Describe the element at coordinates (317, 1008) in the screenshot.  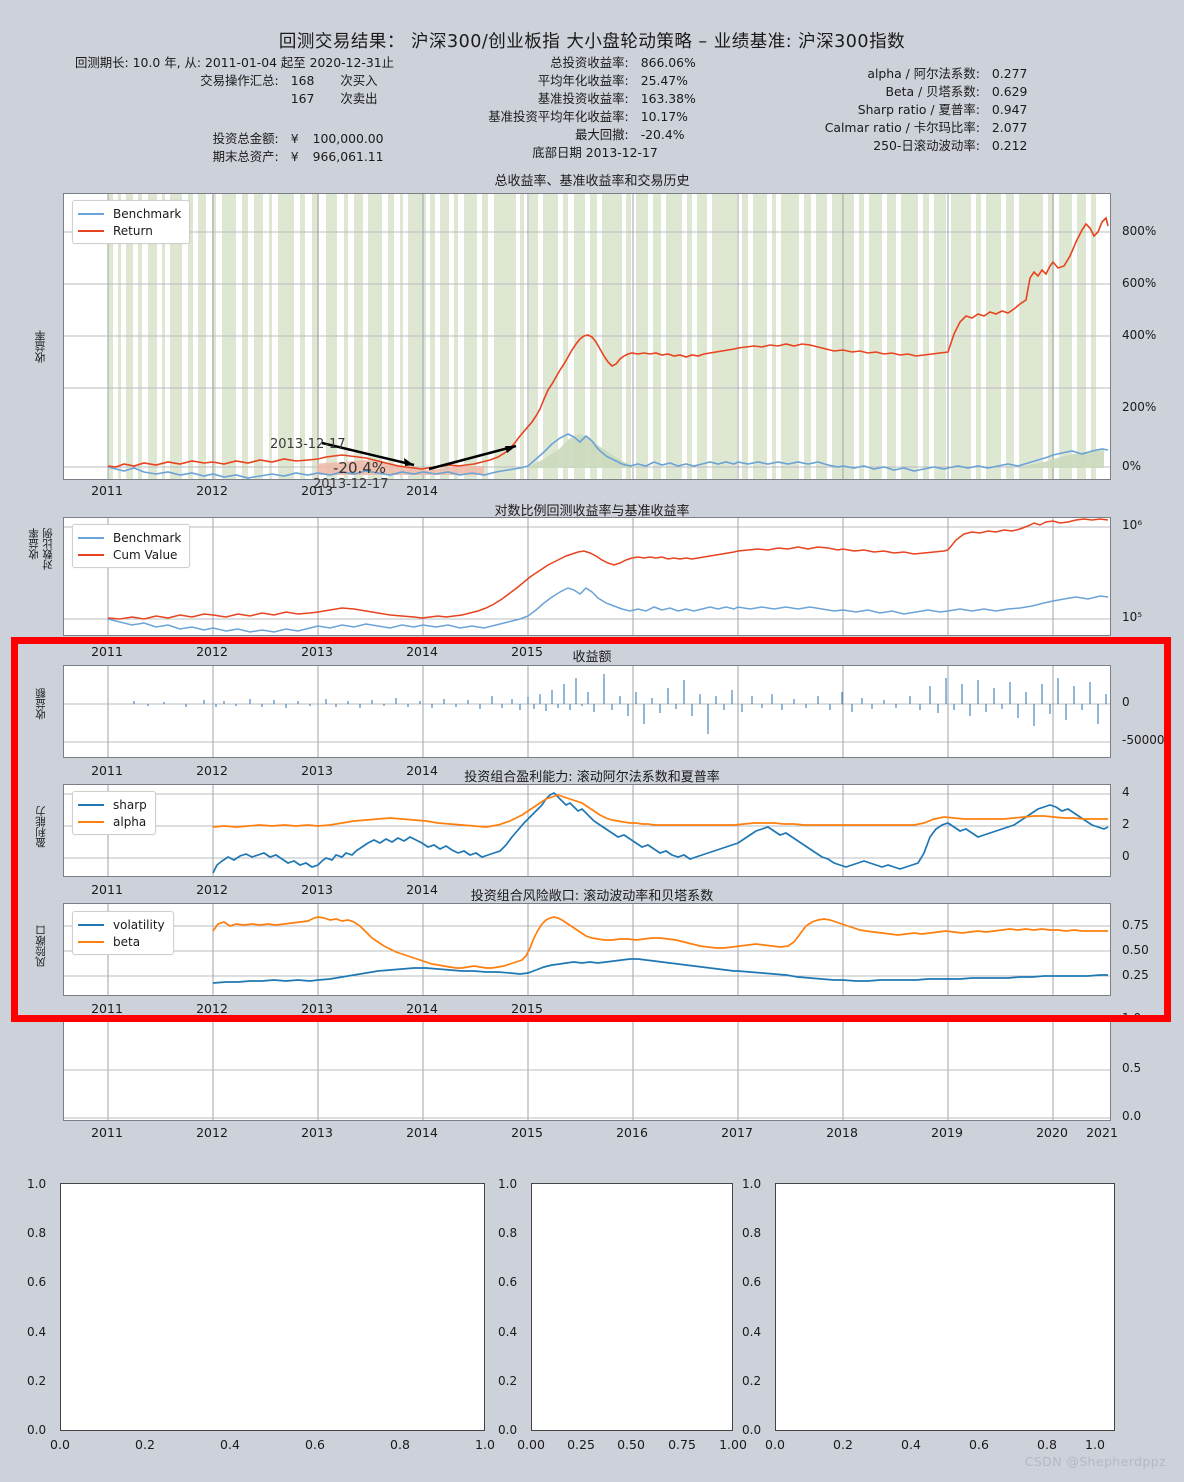
I see `panel5-xtick: 2013` at that location.